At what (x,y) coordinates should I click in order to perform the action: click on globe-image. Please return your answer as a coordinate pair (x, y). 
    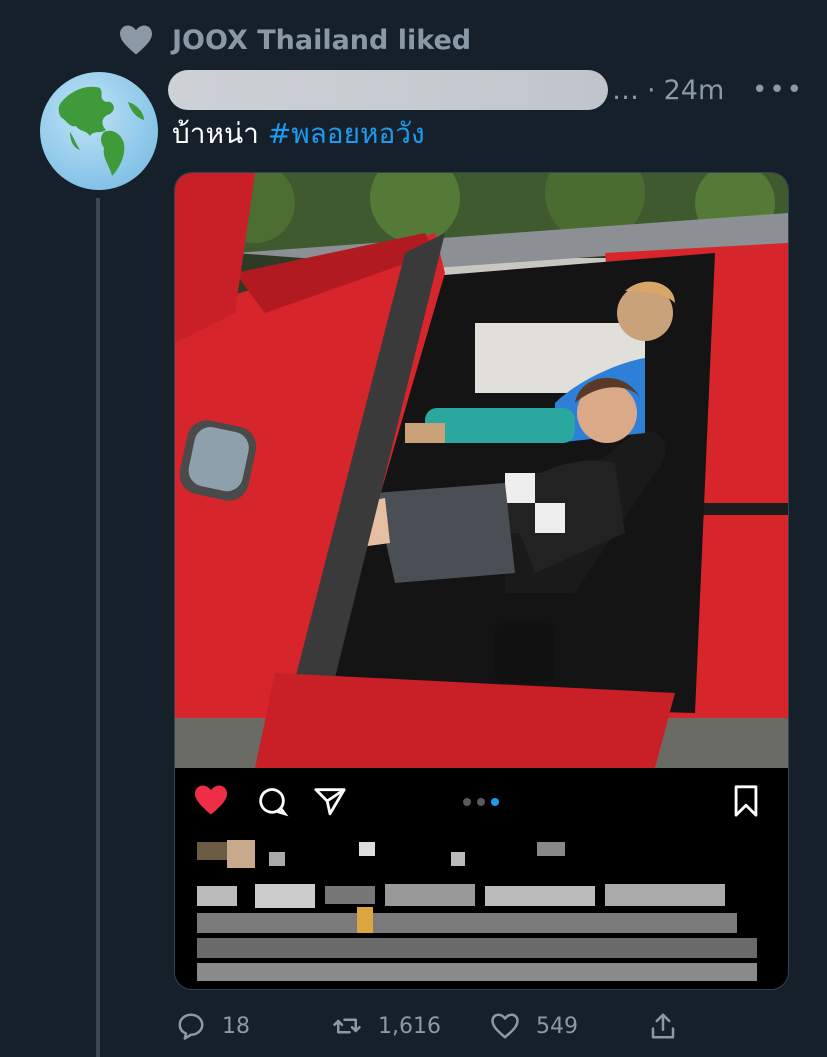
    Looking at the image, I should click on (101, 131).